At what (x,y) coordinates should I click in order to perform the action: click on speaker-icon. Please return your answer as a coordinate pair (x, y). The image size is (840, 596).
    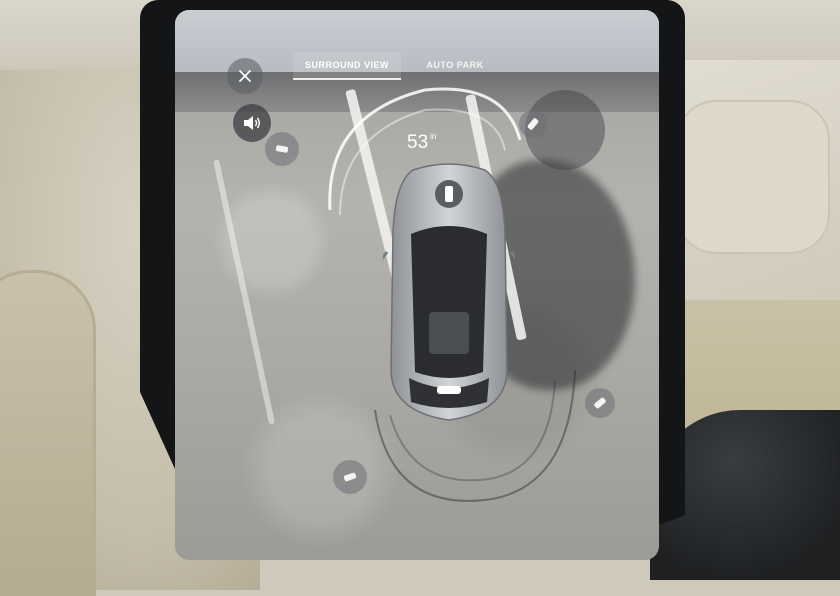
    Looking at the image, I should click on (252, 123).